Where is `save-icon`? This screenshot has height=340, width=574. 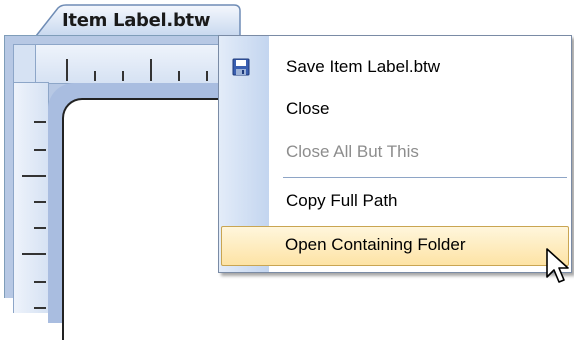 save-icon is located at coordinates (241, 67).